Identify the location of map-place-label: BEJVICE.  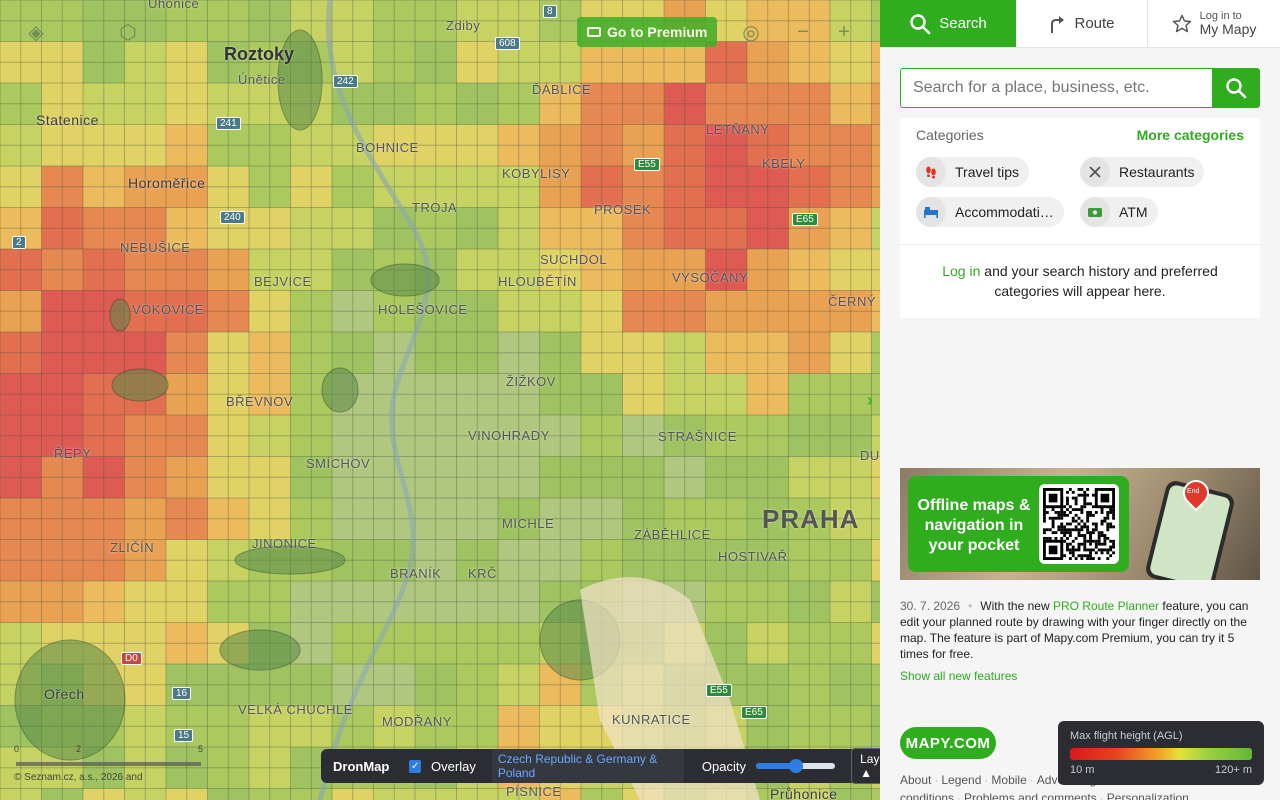
(283, 281).